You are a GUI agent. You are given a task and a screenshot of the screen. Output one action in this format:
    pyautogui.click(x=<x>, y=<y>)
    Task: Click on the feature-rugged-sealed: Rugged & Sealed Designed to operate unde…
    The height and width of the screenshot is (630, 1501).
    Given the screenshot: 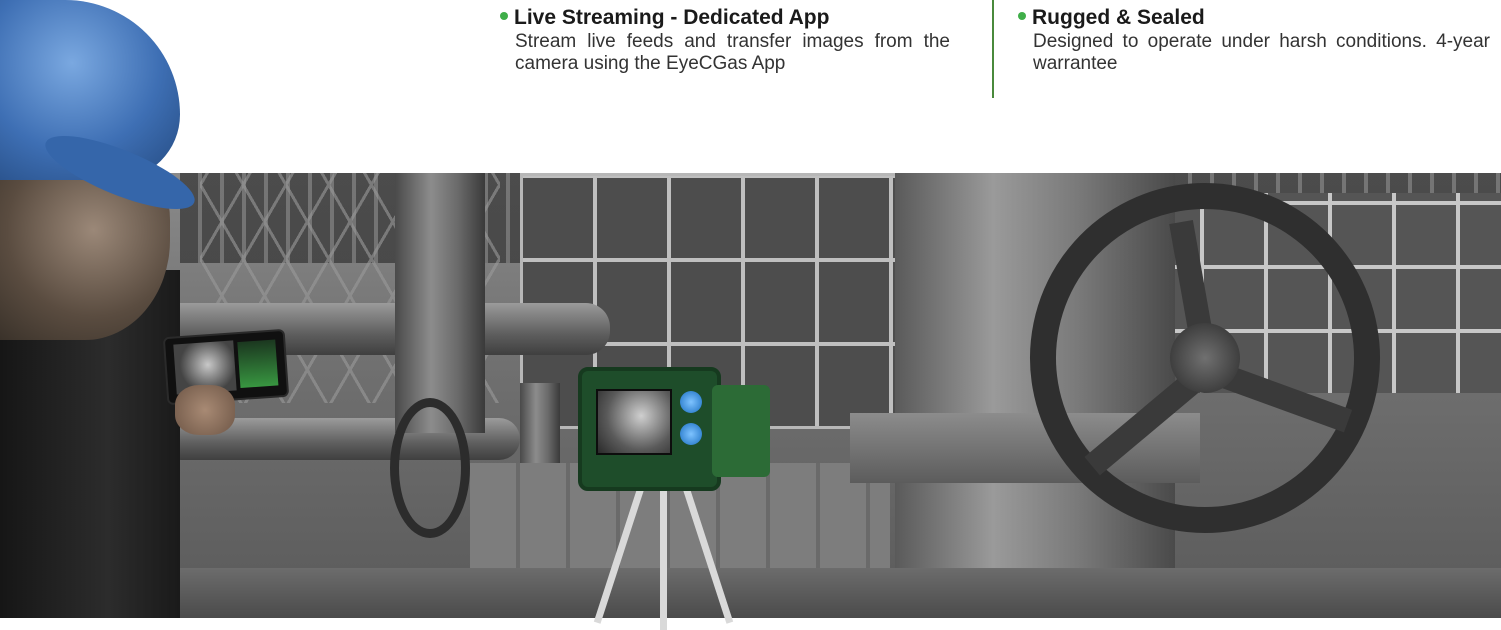 What is the action you would take?
    pyautogui.click(x=1254, y=40)
    